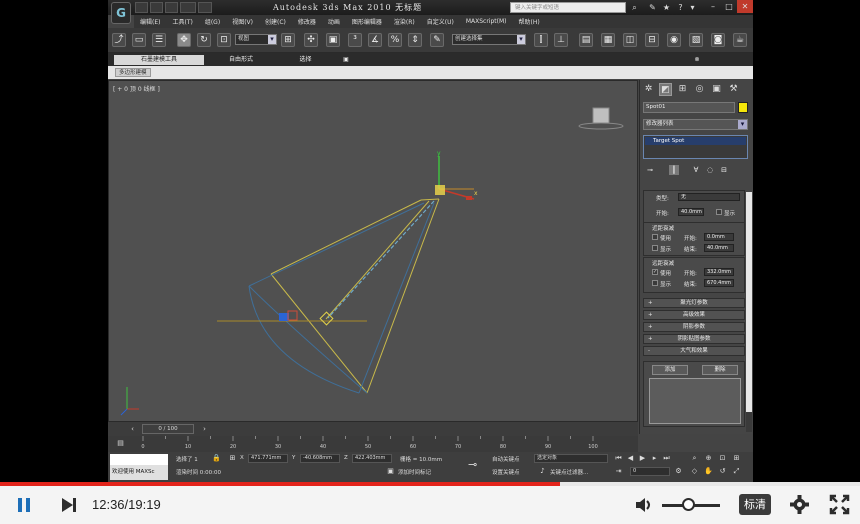  I want to click on command-panel-scrollbar, so click(749, 312).